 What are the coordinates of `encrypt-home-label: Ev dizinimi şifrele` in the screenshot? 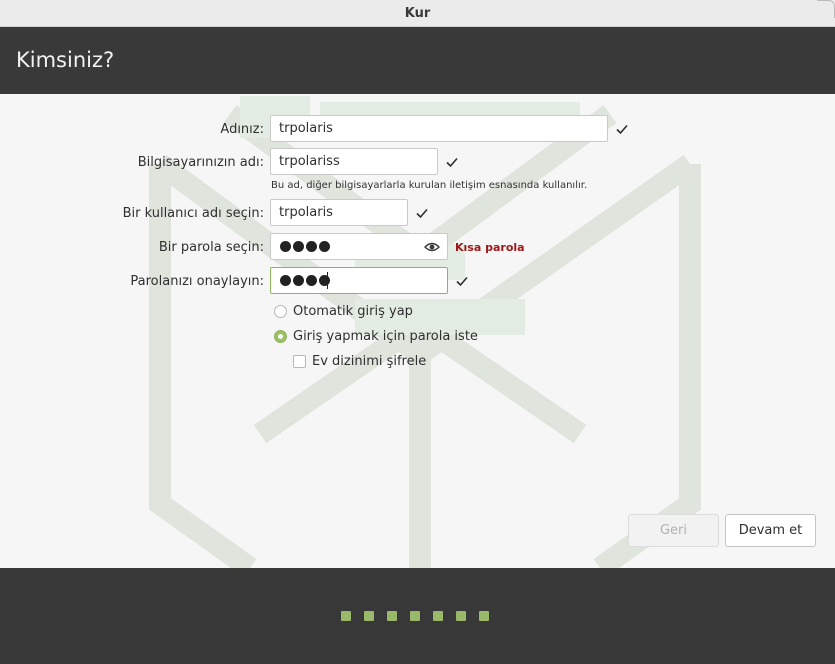 It's located at (369, 361).